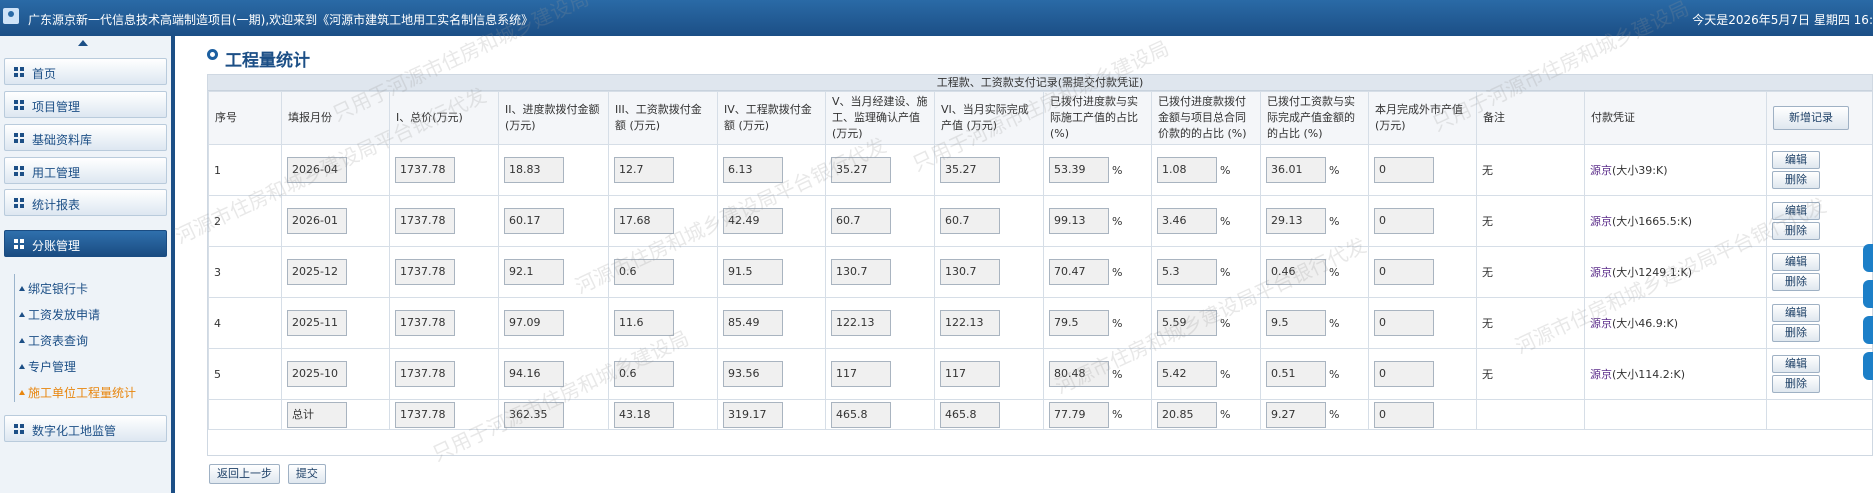 This screenshot has width=1873, height=493. What do you see at coordinates (1296, 414) in the screenshot?
I see `value-field: 9.27` at bounding box center [1296, 414].